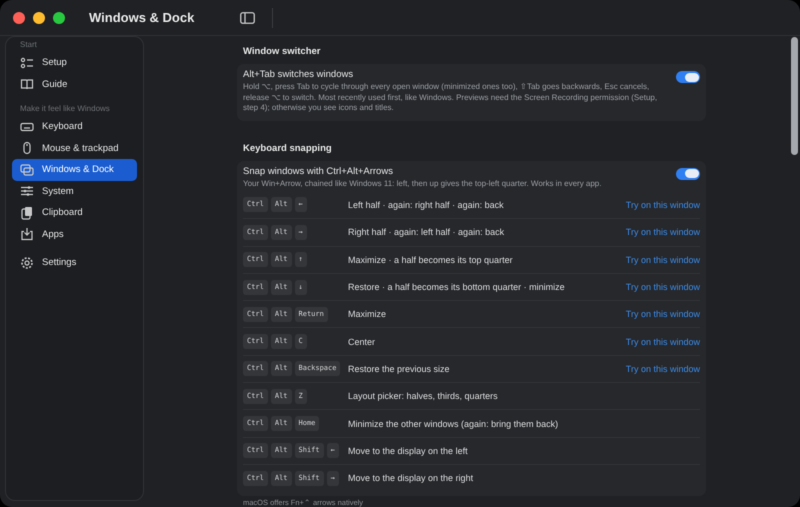 This screenshot has width=800, height=507. I want to click on shortcut-description: Layout picker: halves, thirds, quarters, so click(423, 396).